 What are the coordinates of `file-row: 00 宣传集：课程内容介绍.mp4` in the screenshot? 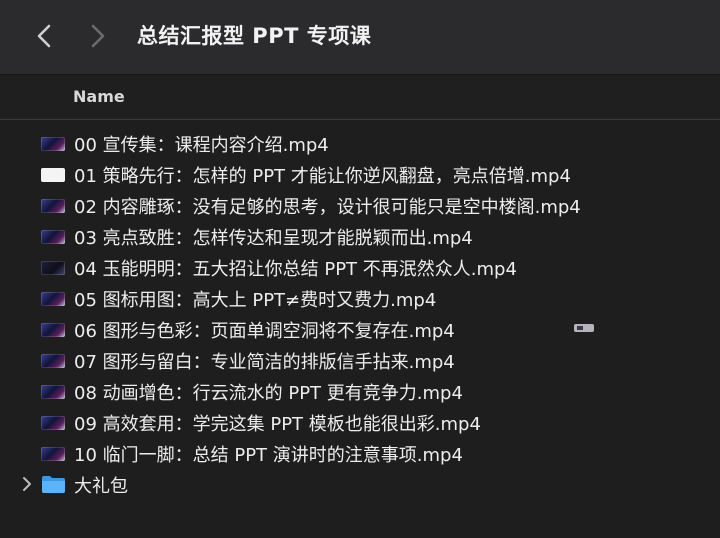 It's located at (360, 143).